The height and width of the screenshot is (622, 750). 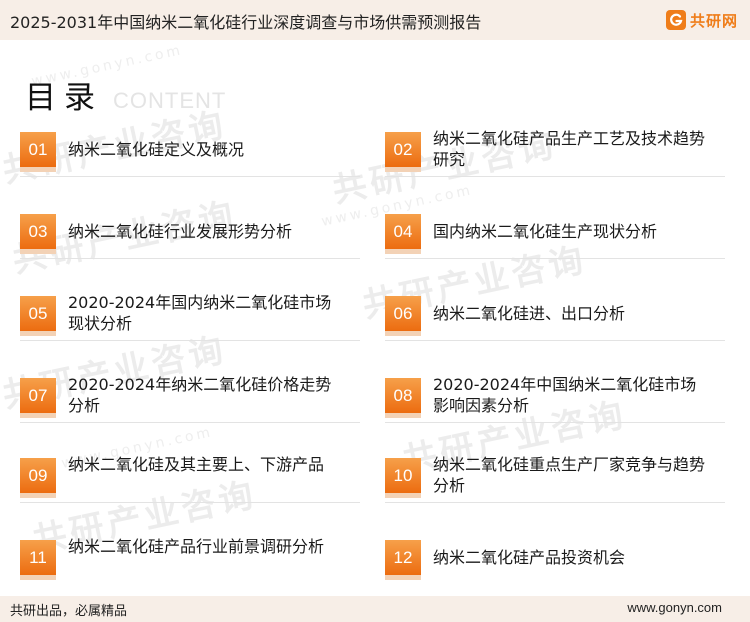 What do you see at coordinates (196, 546) in the screenshot?
I see `chapter-title: 纳米二氧化硅产品行业前景调研分析` at bounding box center [196, 546].